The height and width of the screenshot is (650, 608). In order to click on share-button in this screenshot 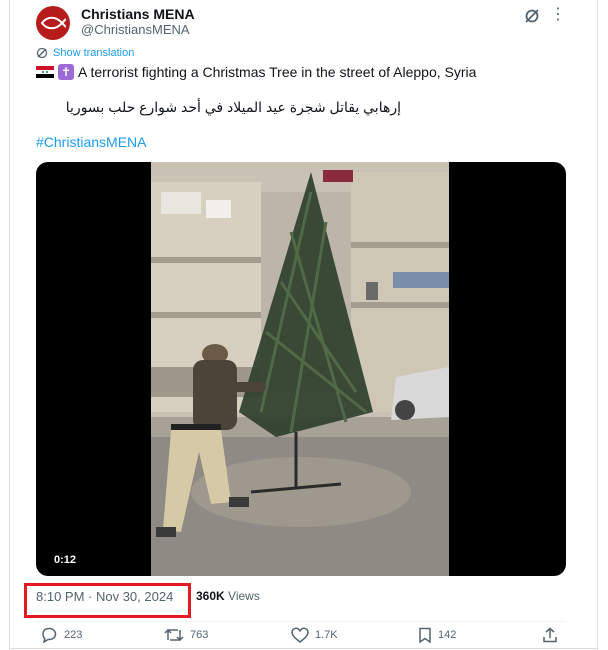, I will do `click(550, 635)`.